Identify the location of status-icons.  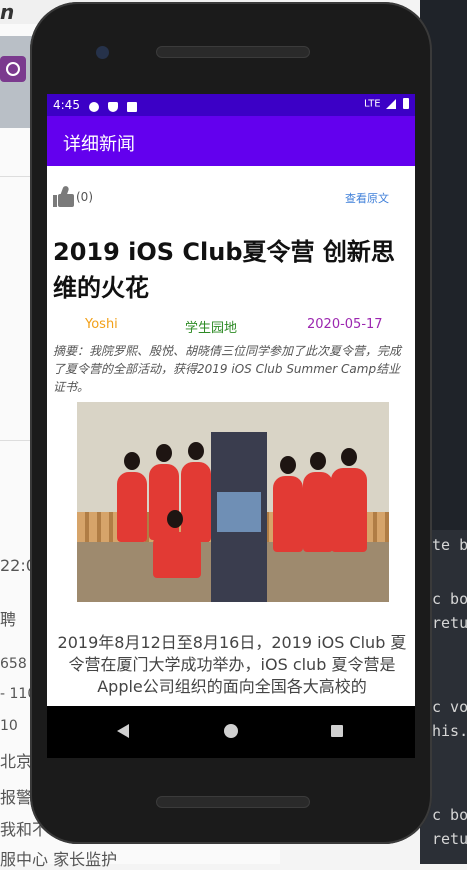
(115, 106).